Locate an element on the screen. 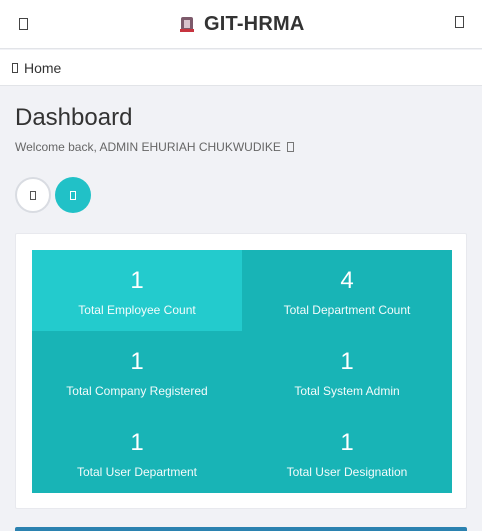  app-logo is located at coordinates (187, 24).